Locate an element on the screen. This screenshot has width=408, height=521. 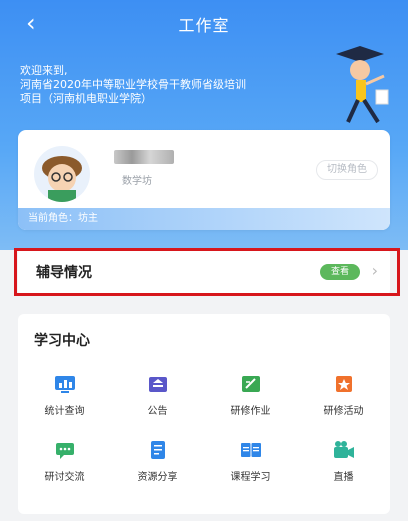
discussion-icon is located at coordinates (65, 450).